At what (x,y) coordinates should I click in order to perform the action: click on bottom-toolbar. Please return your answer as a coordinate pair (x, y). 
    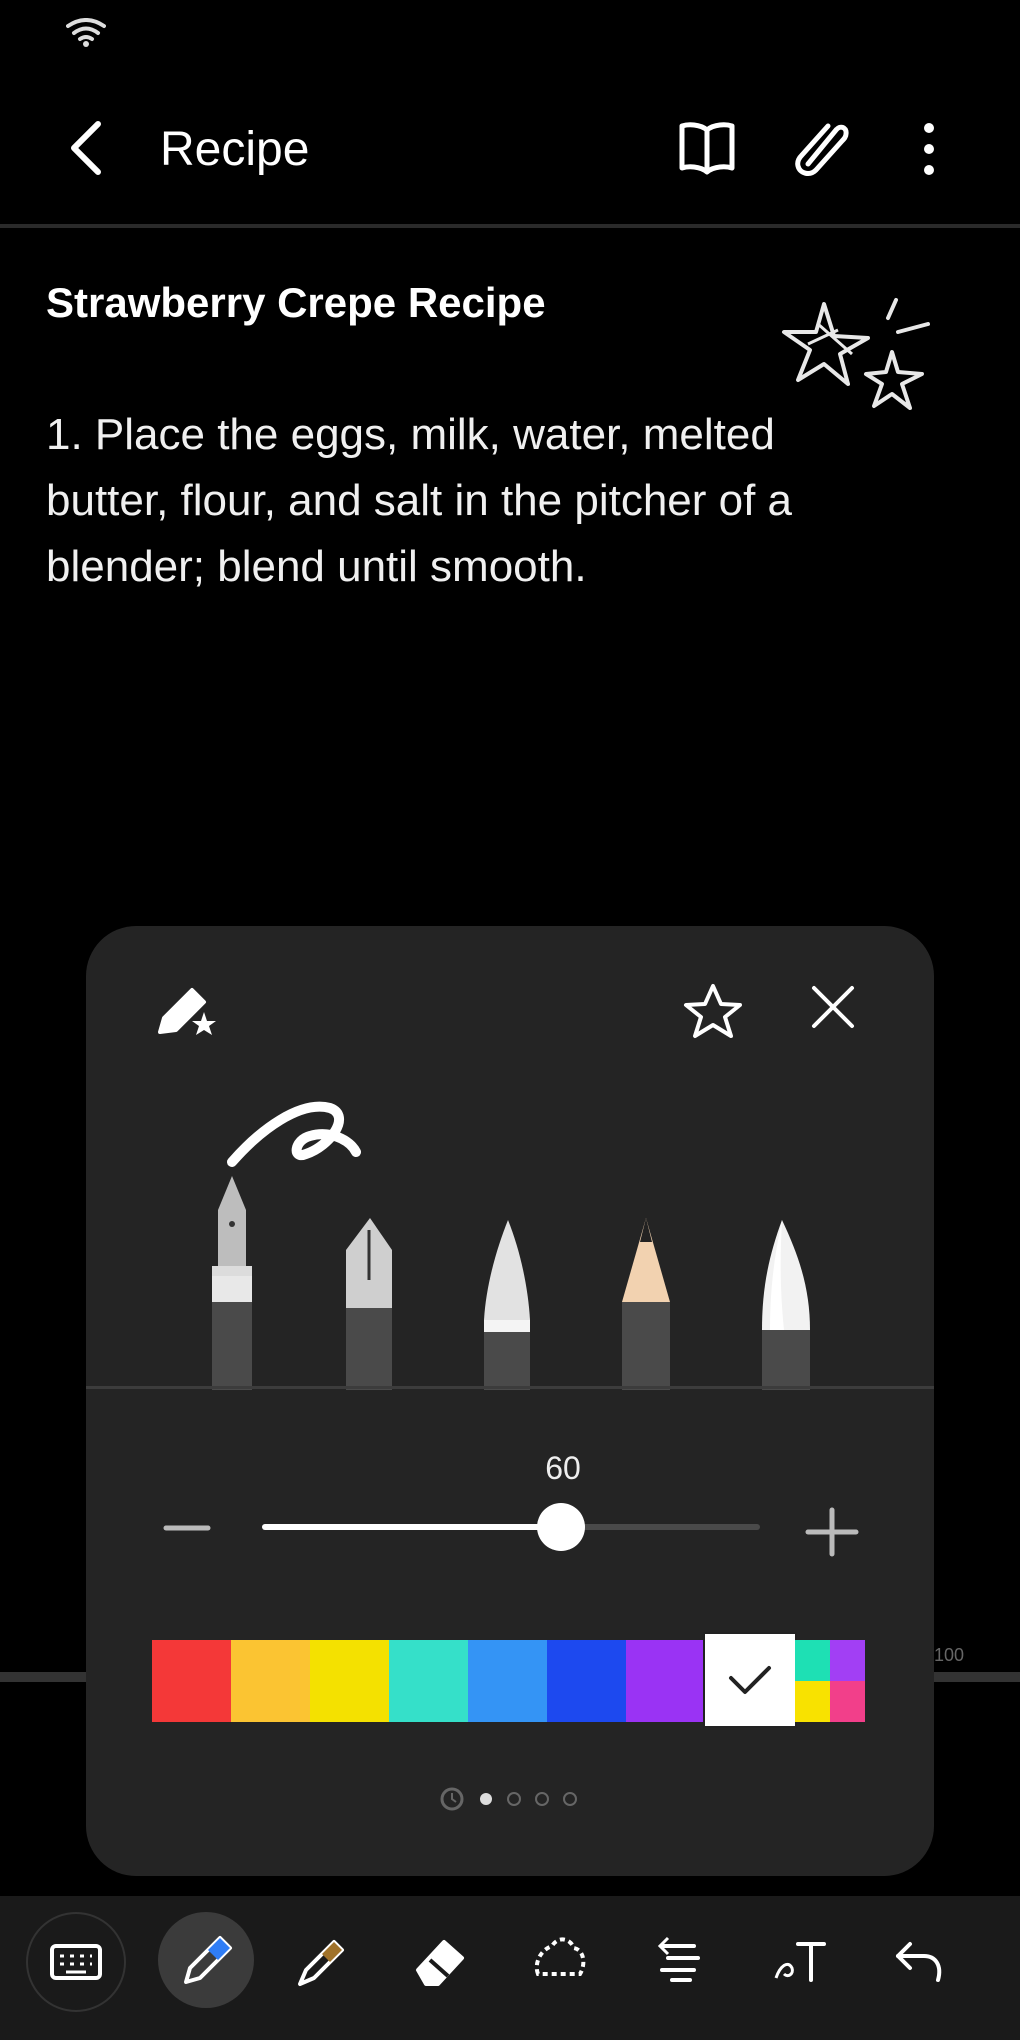
    Looking at the image, I should click on (510, 1968).